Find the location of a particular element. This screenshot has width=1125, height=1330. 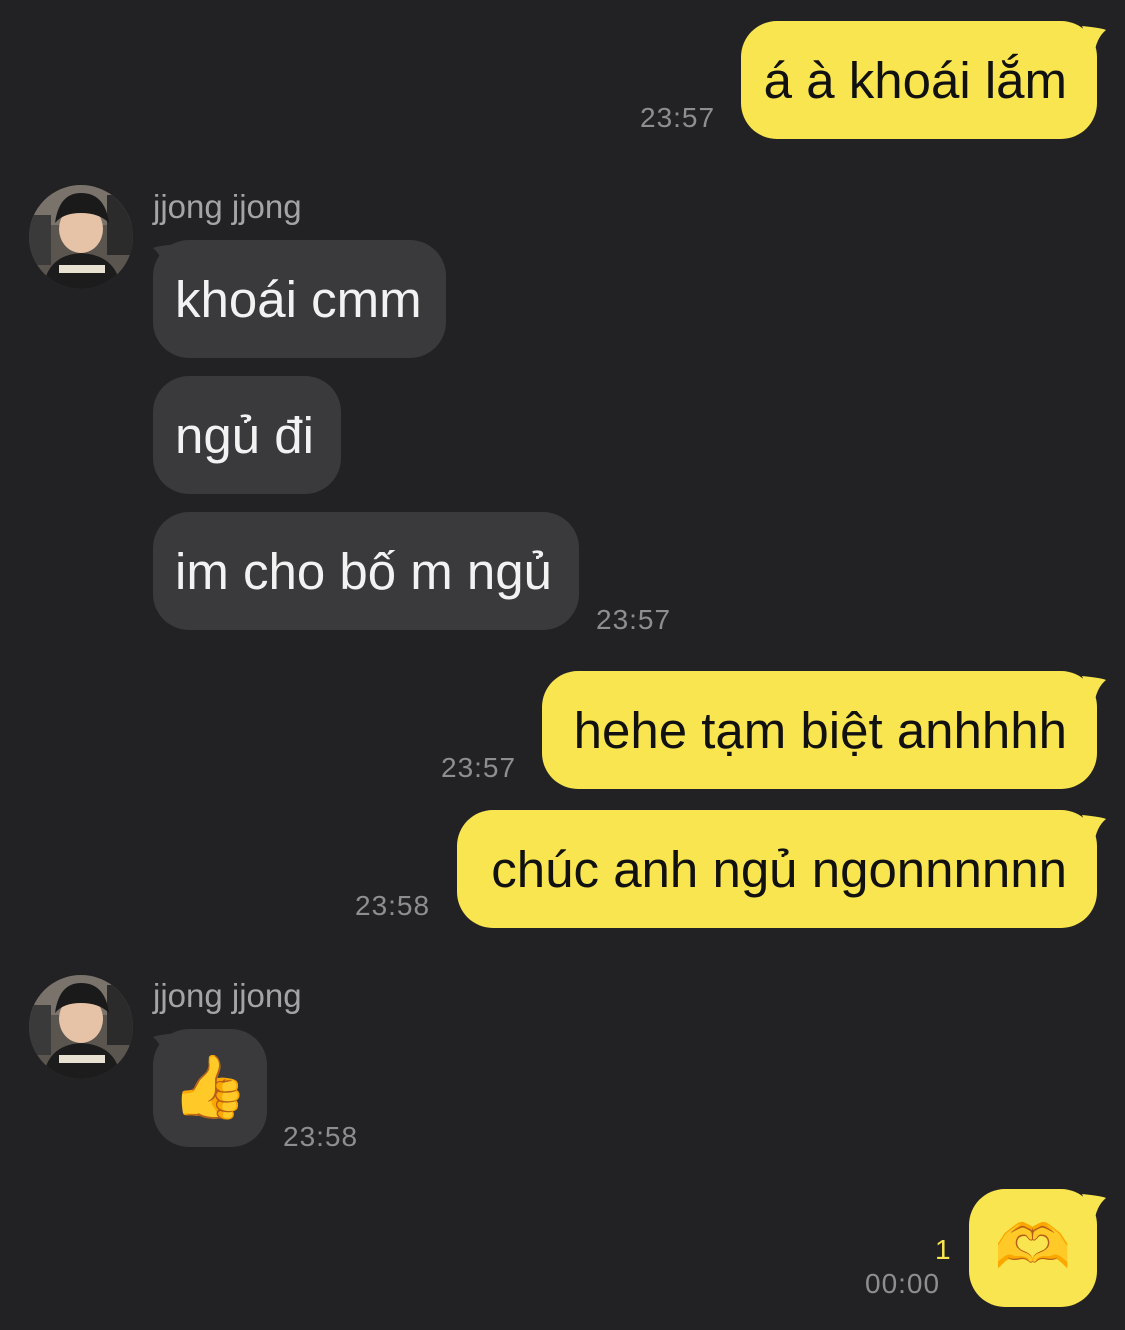

message-text: hehe tạm biệt anhhhh is located at coordinates (820, 730).